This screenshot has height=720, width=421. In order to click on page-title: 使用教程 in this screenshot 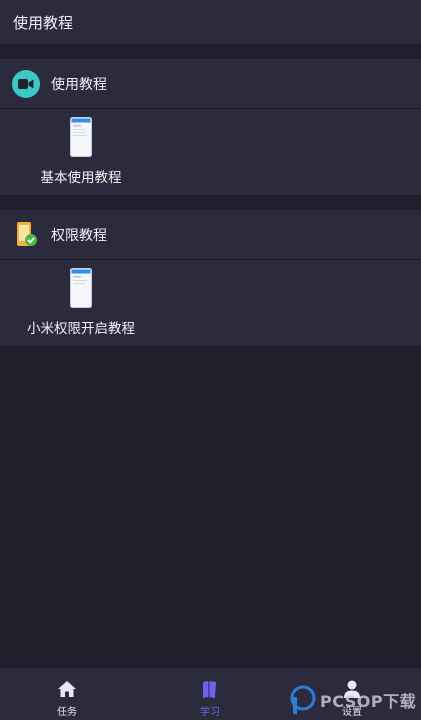, I will do `click(43, 22)`.